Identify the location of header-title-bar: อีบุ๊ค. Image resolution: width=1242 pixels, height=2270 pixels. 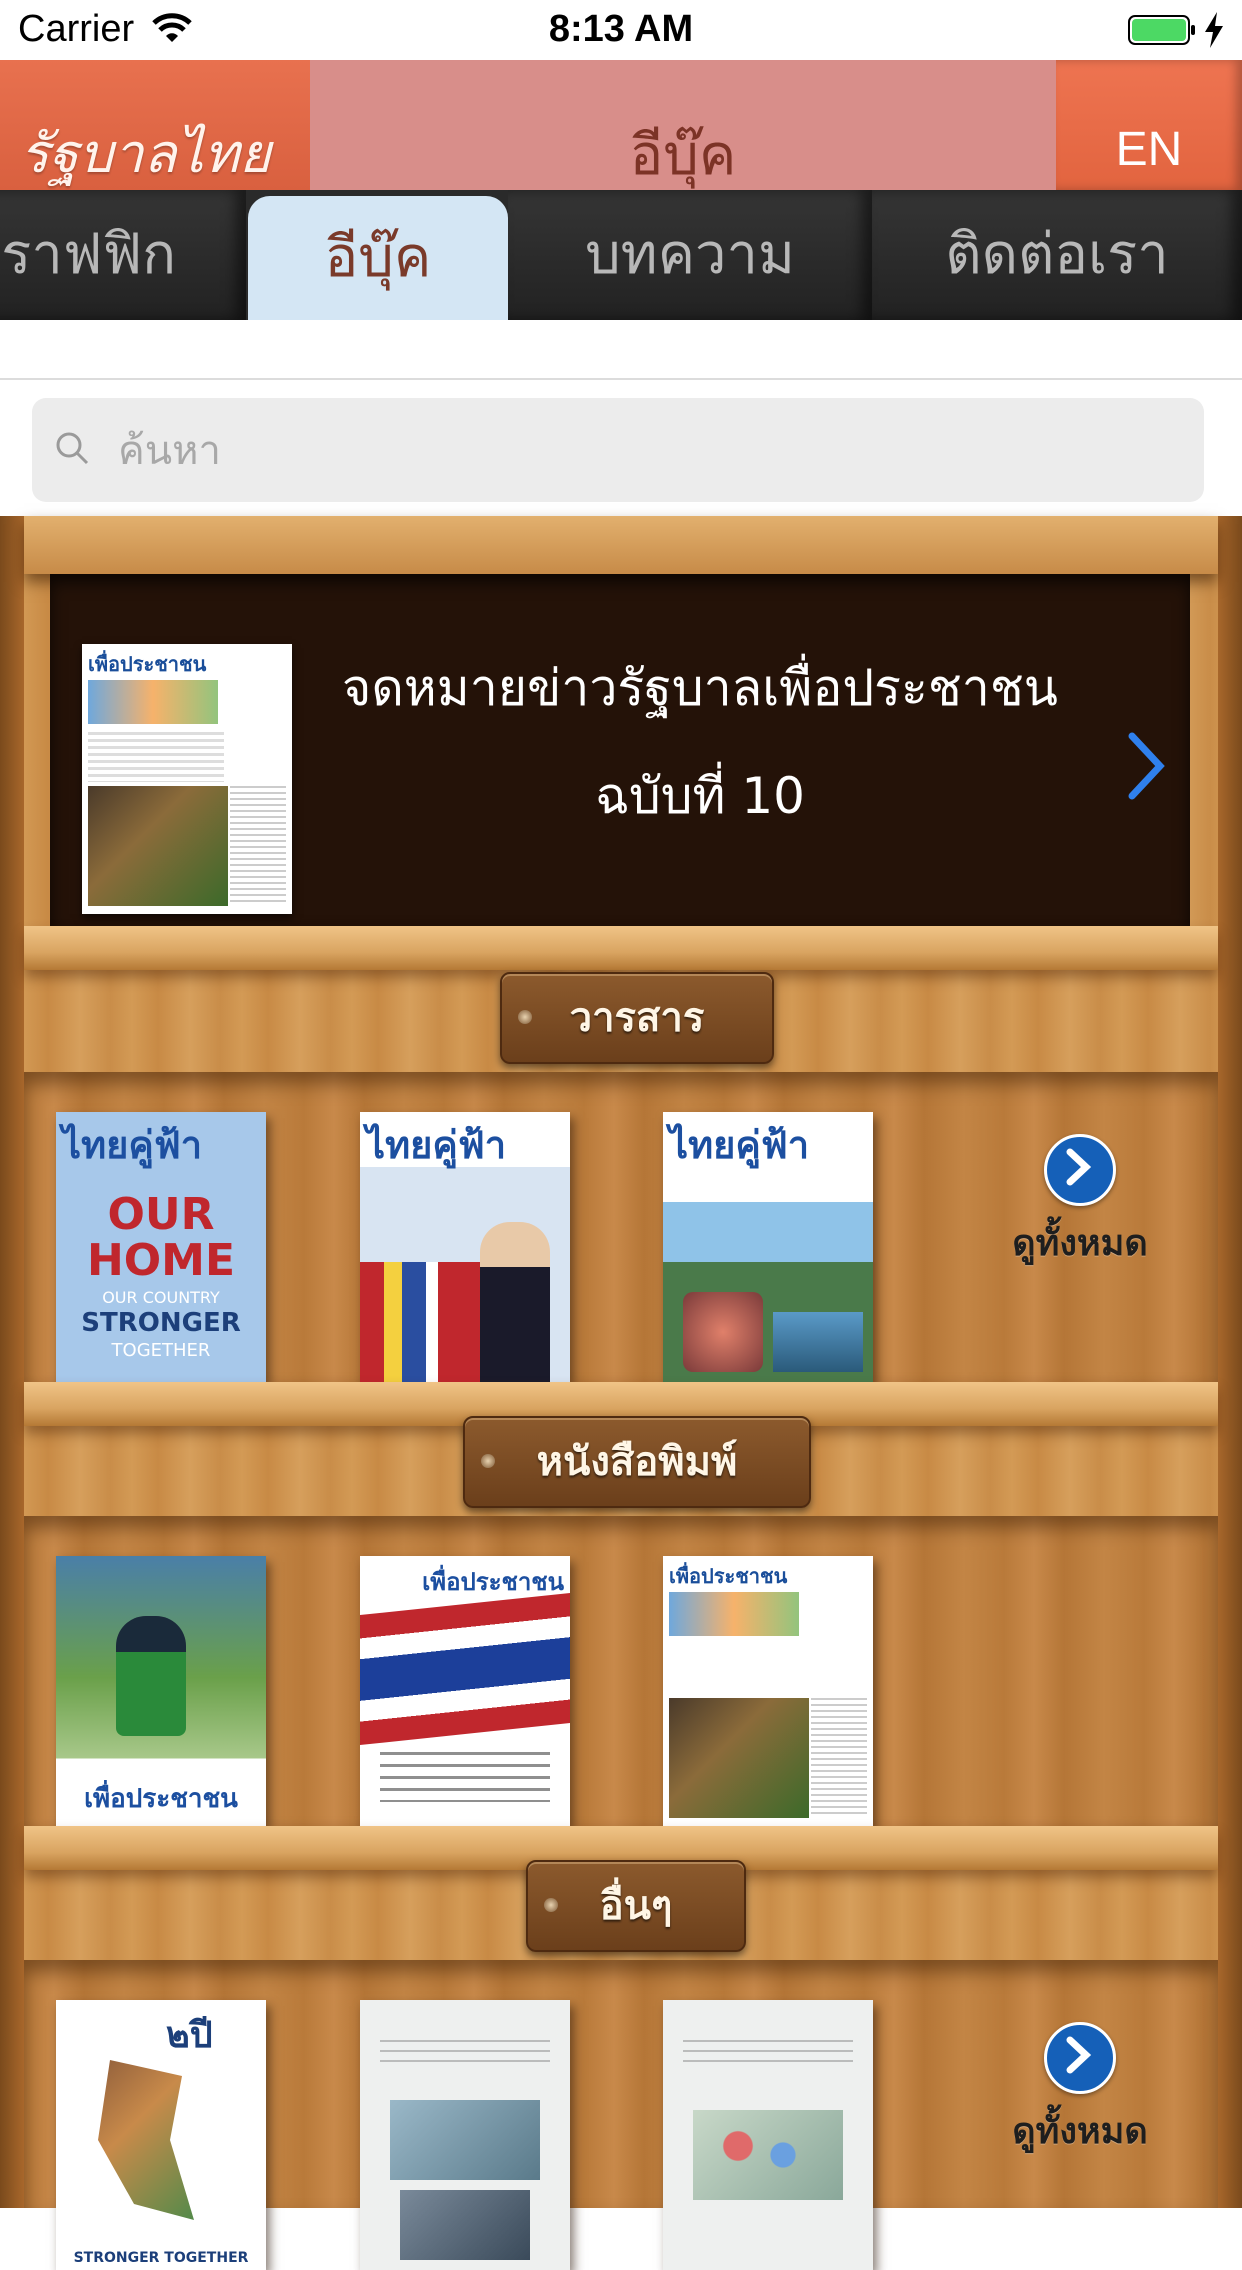
(683, 125).